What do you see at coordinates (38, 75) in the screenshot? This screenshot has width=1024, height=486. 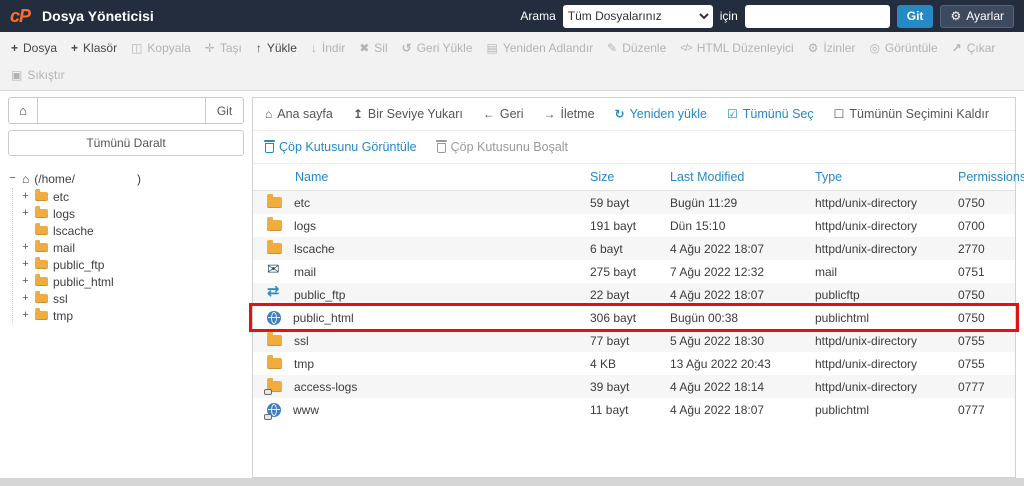 I see `toolbar-button-compress: Sıkıştır` at bounding box center [38, 75].